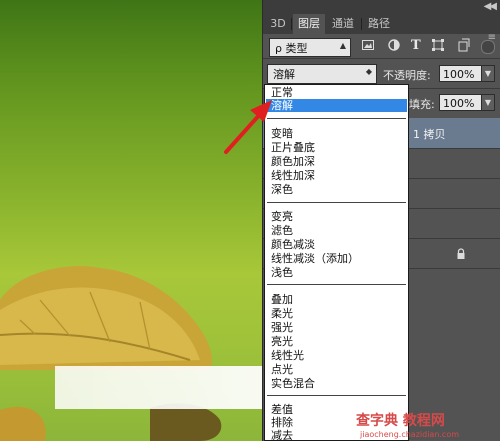  Describe the element at coordinates (407, 75) in the screenshot. I see `opacity-label: 不透明度:` at that location.